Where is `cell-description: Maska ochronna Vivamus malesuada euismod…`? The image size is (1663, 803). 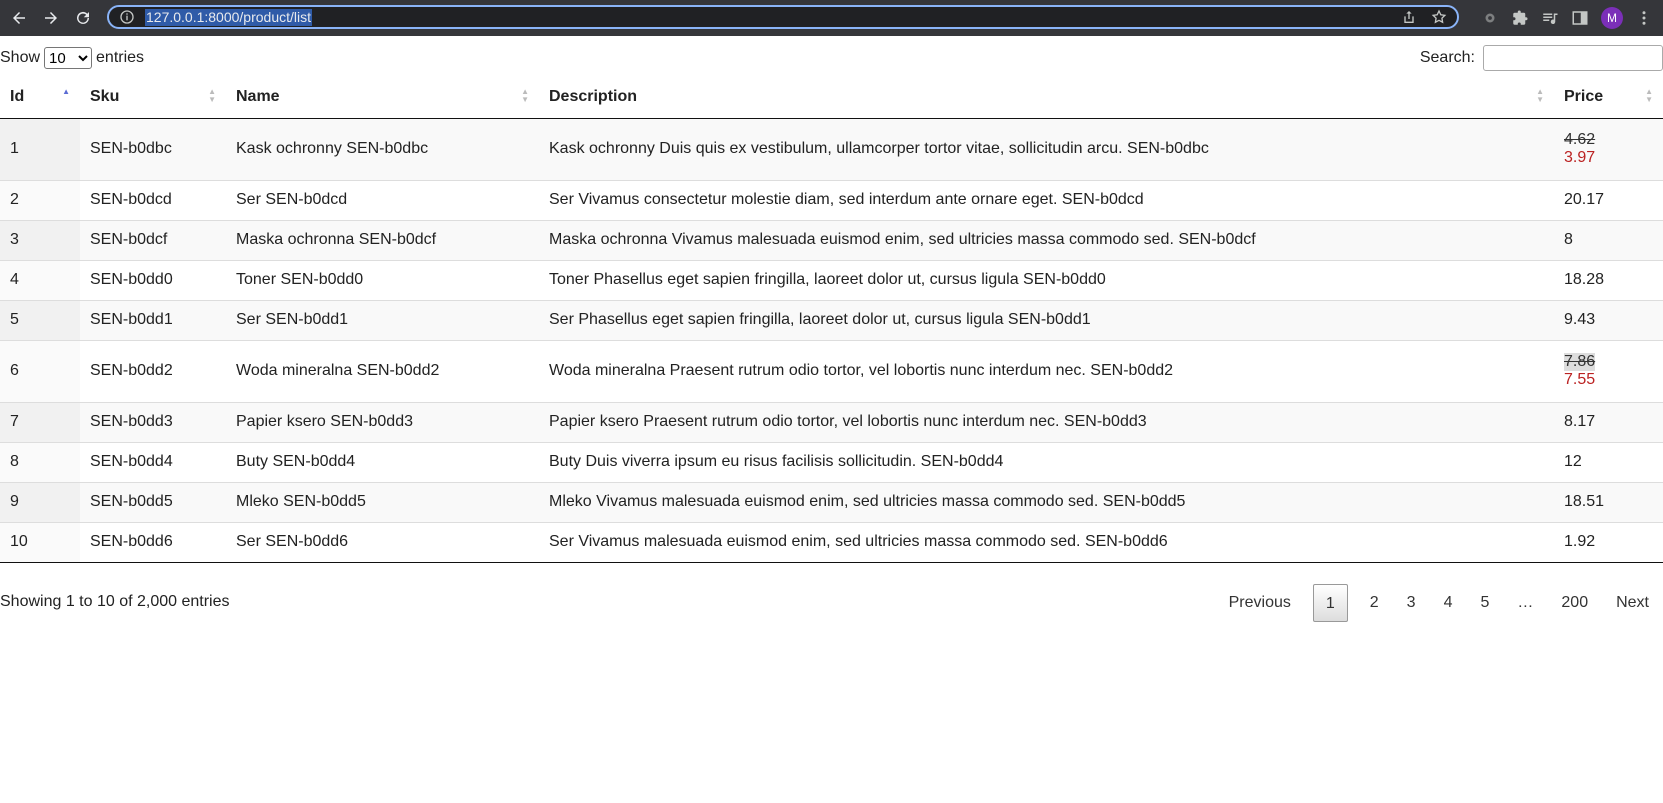
cell-description: Maska ochronna Vivamus malesuada euismod… is located at coordinates (1046, 239).